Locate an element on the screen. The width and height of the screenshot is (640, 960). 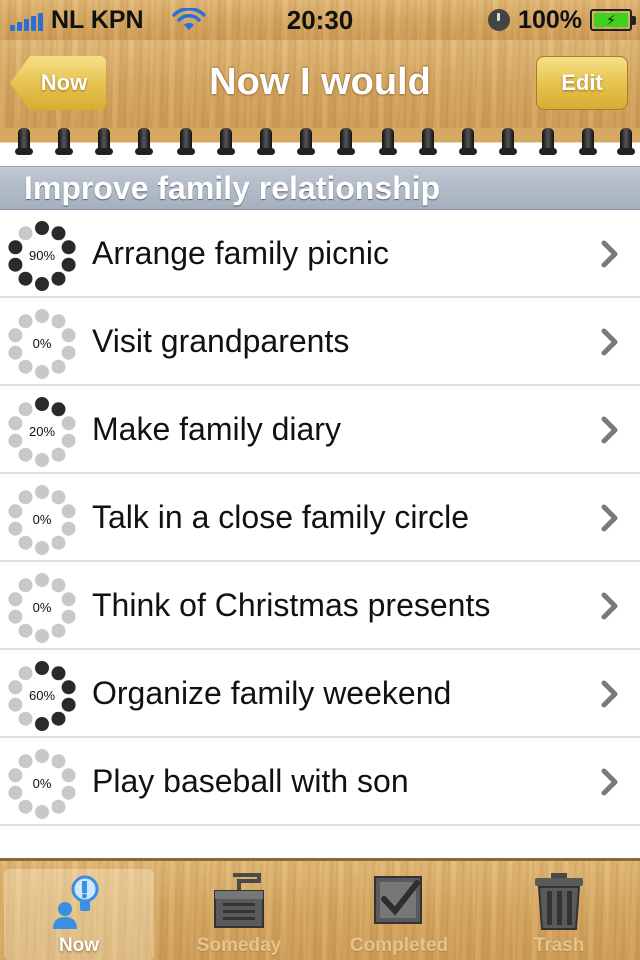
binding-rings is located at coordinates (320, 146).